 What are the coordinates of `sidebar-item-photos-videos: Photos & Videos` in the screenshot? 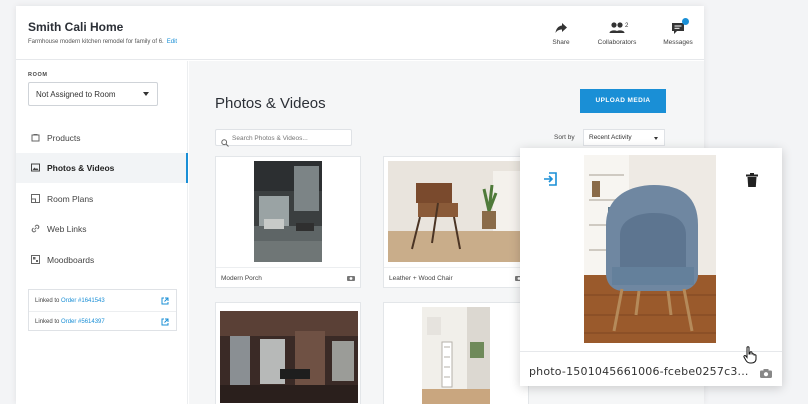 It's located at (102, 168).